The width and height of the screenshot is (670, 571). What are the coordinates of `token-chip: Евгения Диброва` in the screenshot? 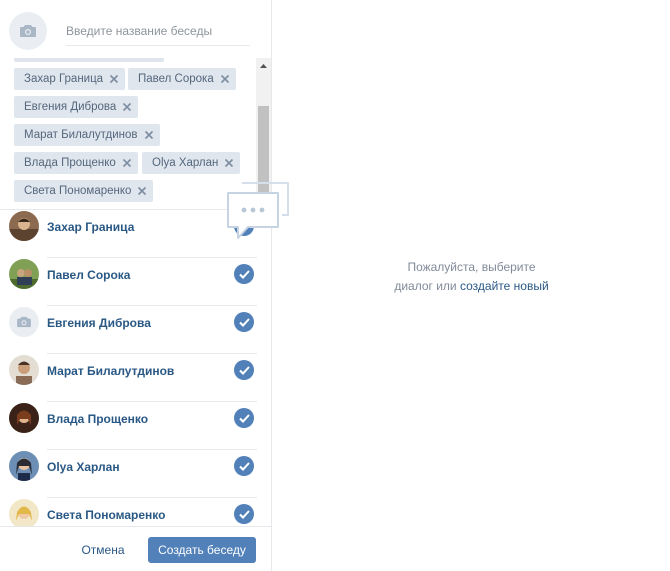 It's located at (76, 107).